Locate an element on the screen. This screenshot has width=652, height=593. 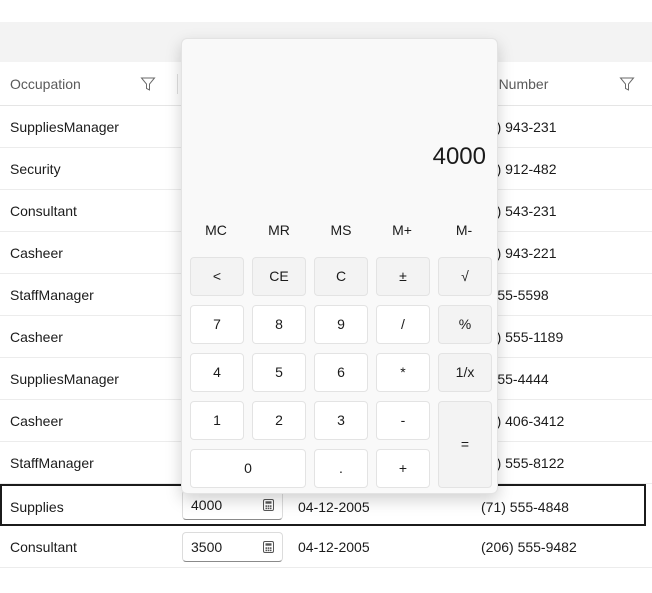
cell-occupation: Supplies is located at coordinates (37, 507).